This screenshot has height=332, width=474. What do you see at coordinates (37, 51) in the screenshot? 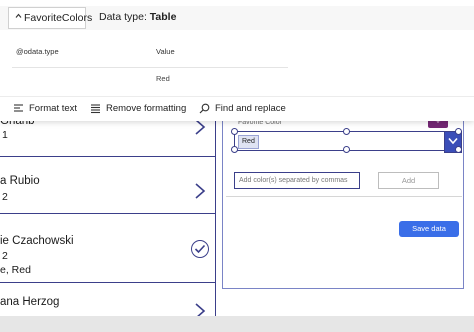
I see `column-header-odata-type: @odata.type` at bounding box center [37, 51].